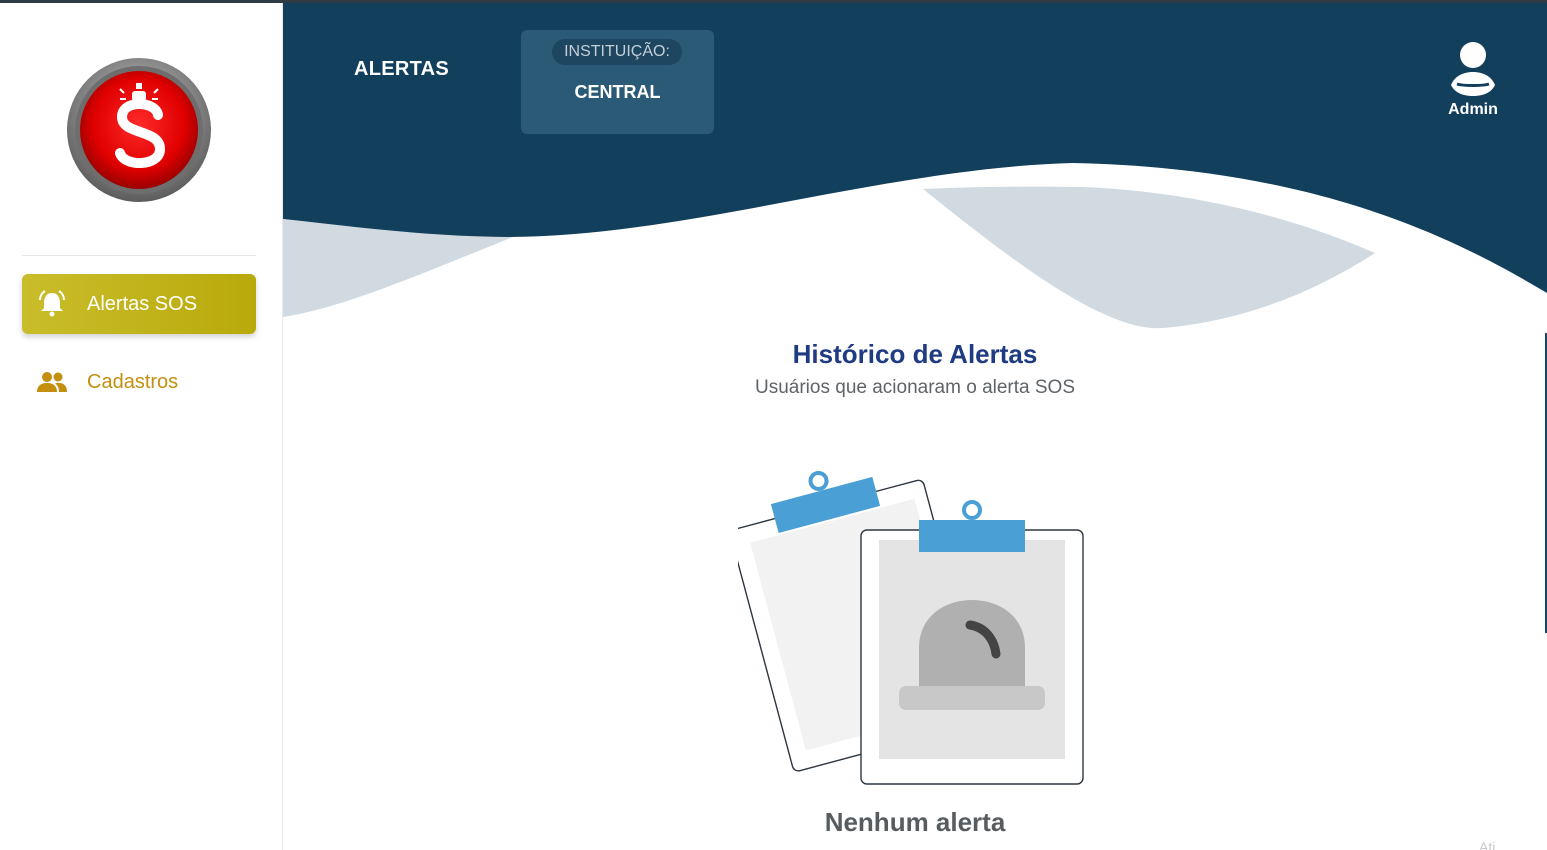  I want to click on sidebar-item-cadastros: Cadastros, so click(139, 382).